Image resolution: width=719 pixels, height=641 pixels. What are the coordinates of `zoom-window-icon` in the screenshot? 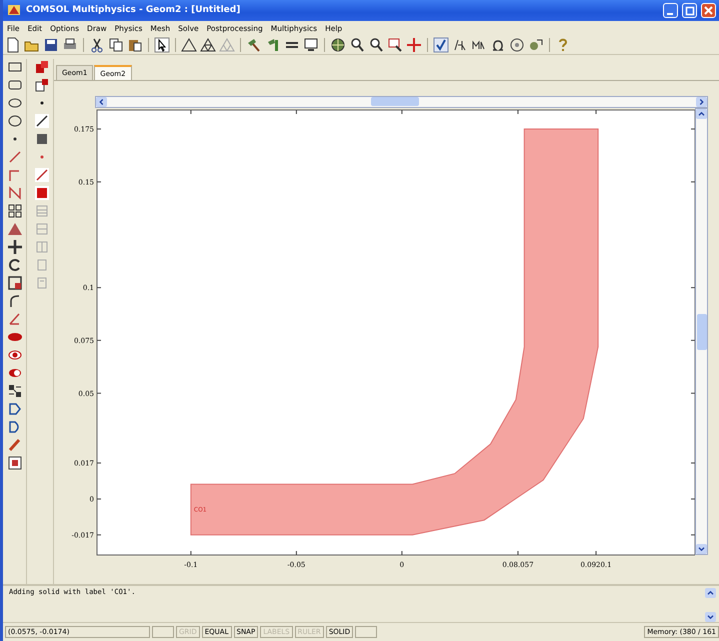 It's located at (395, 44).